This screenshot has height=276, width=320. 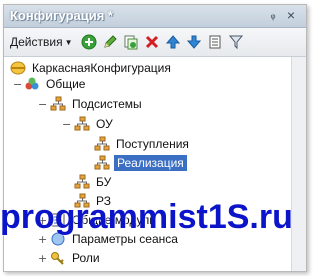 I want to click on tree-item-bu: БУ, so click(x=92, y=182).